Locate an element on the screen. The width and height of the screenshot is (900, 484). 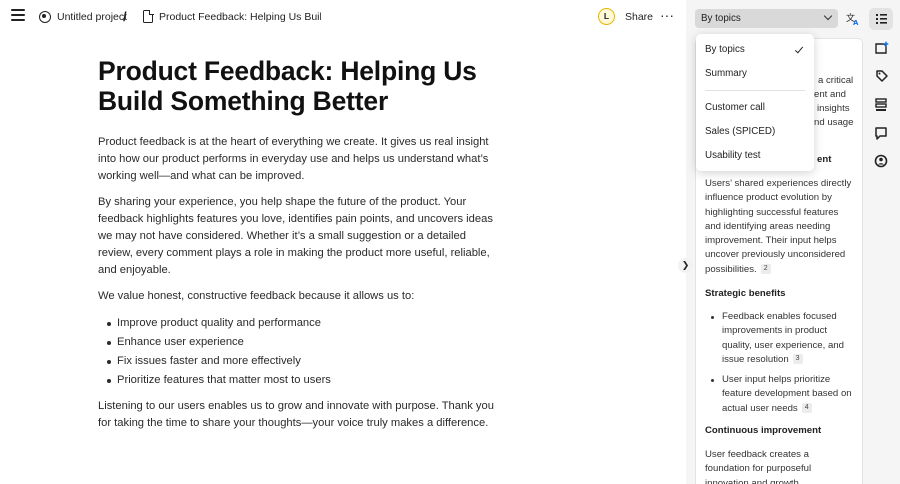
user-avatar: L is located at coordinates (606, 16).